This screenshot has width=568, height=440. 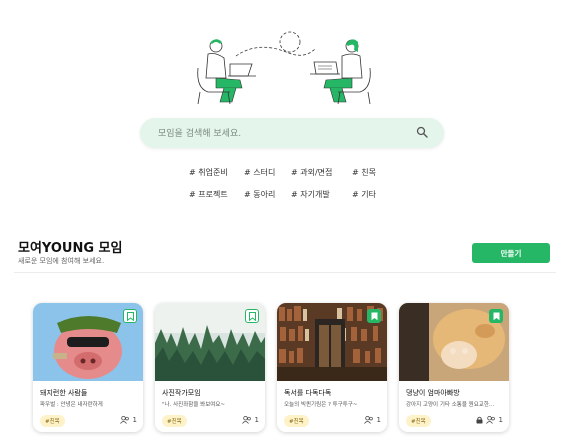 What do you see at coordinates (284, 68) in the screenshot?
I see `hero-illustration` at bounding box center [284, 68].